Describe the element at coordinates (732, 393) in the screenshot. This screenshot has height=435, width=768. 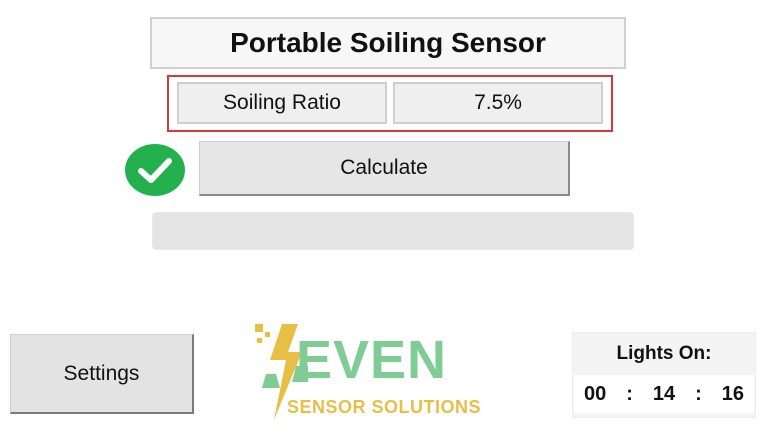
I see `timer-seconds: 16` at that location.